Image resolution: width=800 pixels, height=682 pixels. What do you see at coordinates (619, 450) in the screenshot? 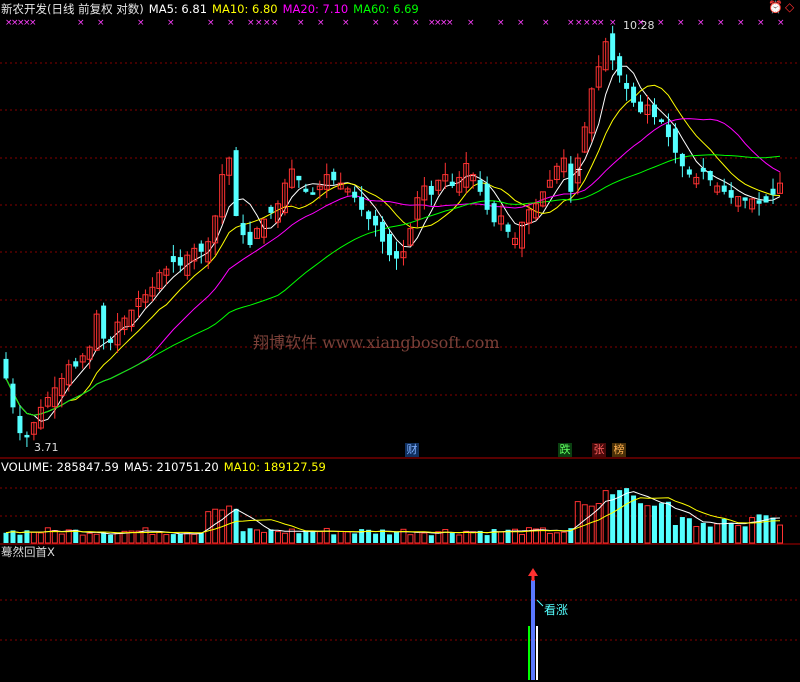
I see `event-label-bang: 榜` at bounding box center [619, 450].